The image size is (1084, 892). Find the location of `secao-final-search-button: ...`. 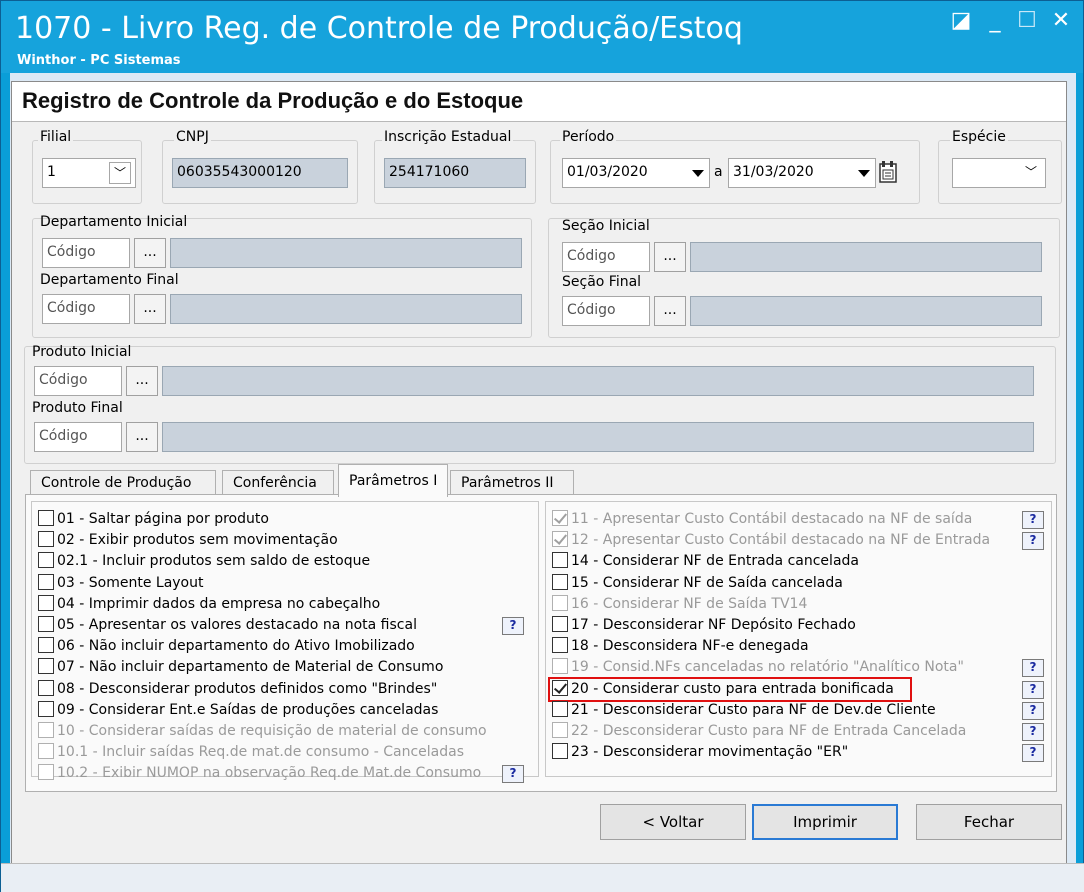

secao-final-search-button: ... is located at coordinates (670, 311).